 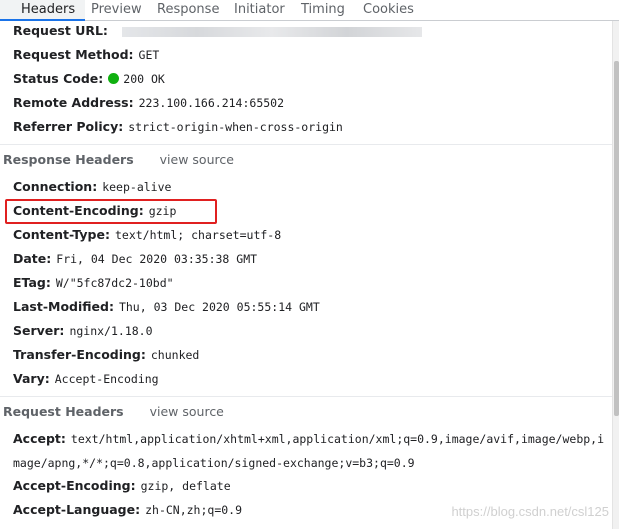 What do you see at coordinates (32, 258) in the screenshot?
I see `header-key: Date:` at bounding box center [32, 258].